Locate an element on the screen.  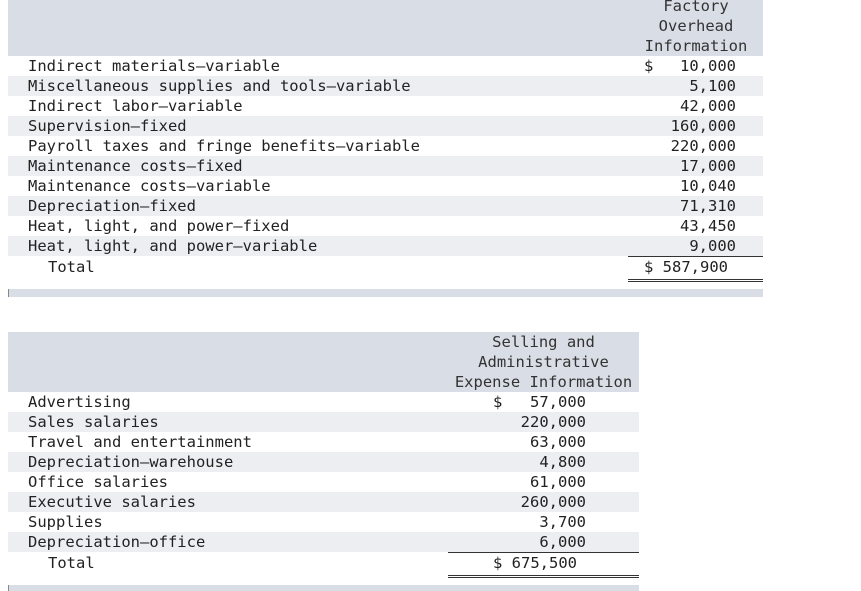
row-label: Indirect materials—variable is located at coordinates (154, 66).